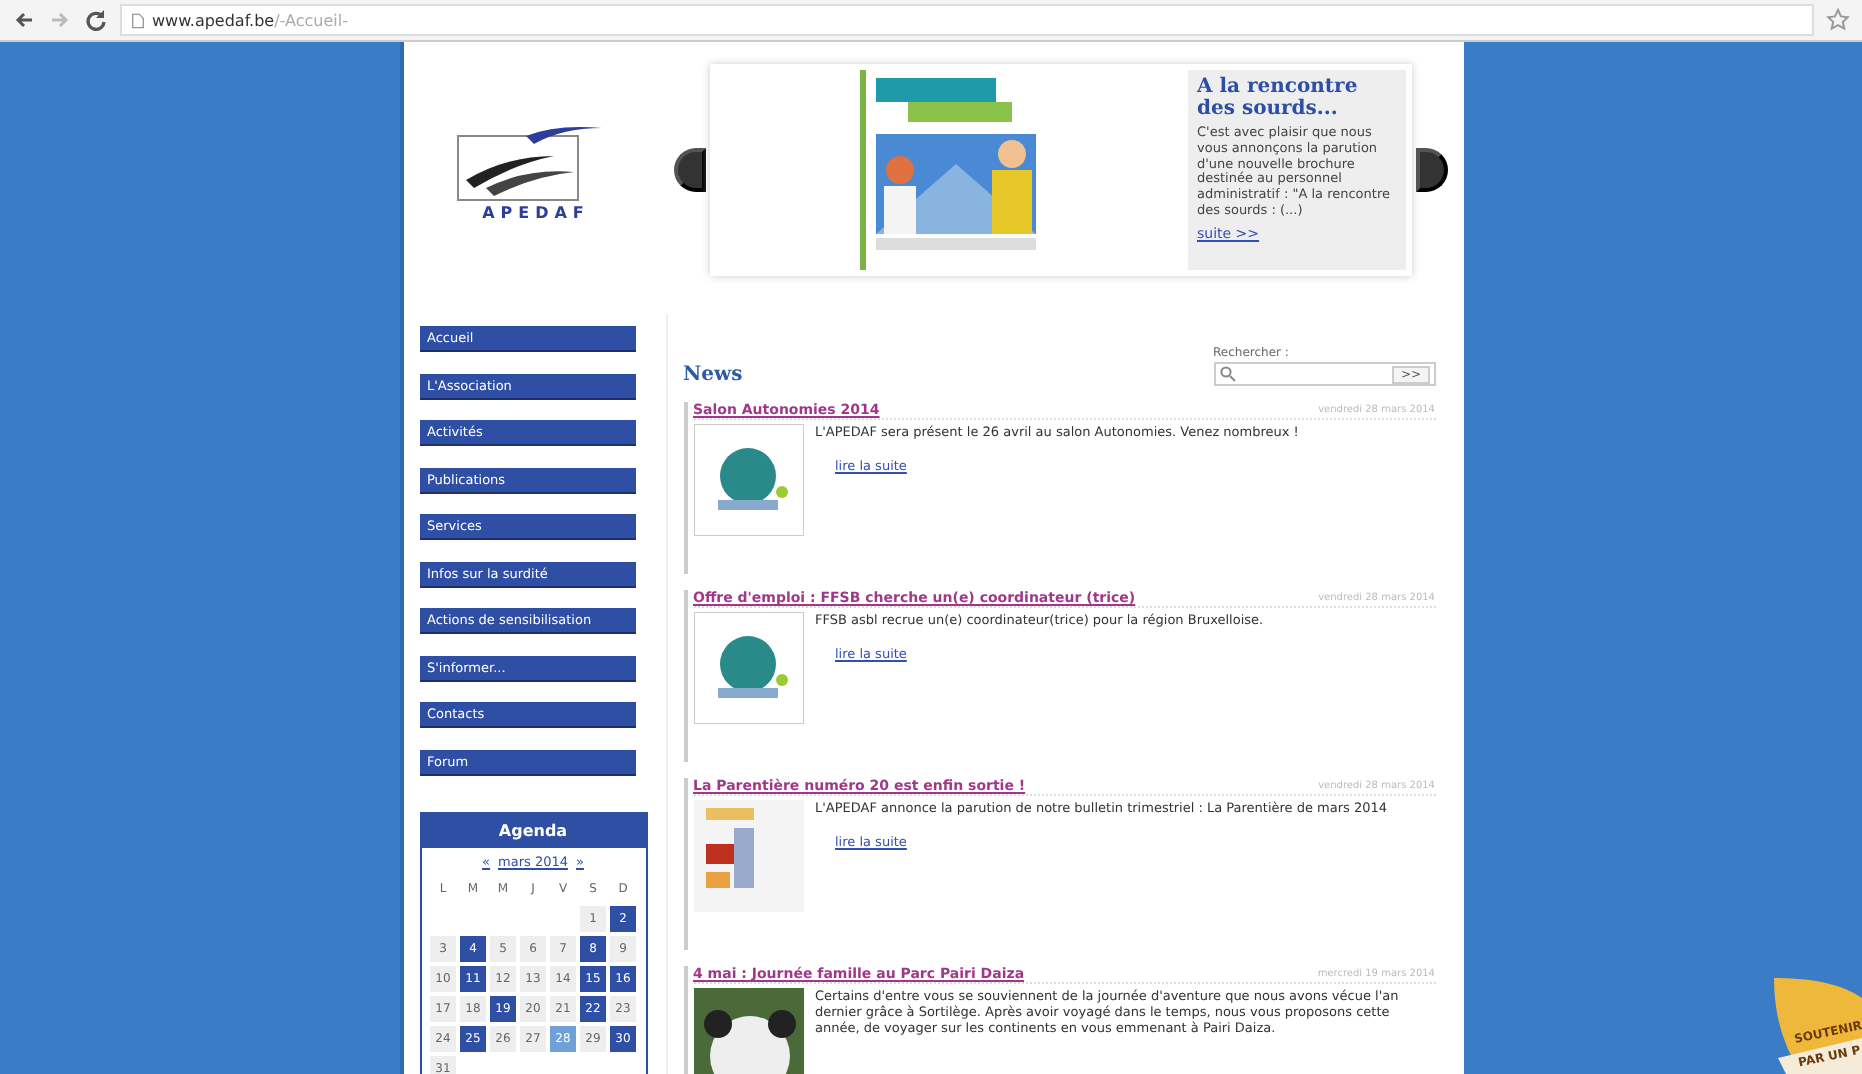 Image resolution: width=1862 pixels, height=1074 pixels. I want to click on star-icon, so click(1838, 20).